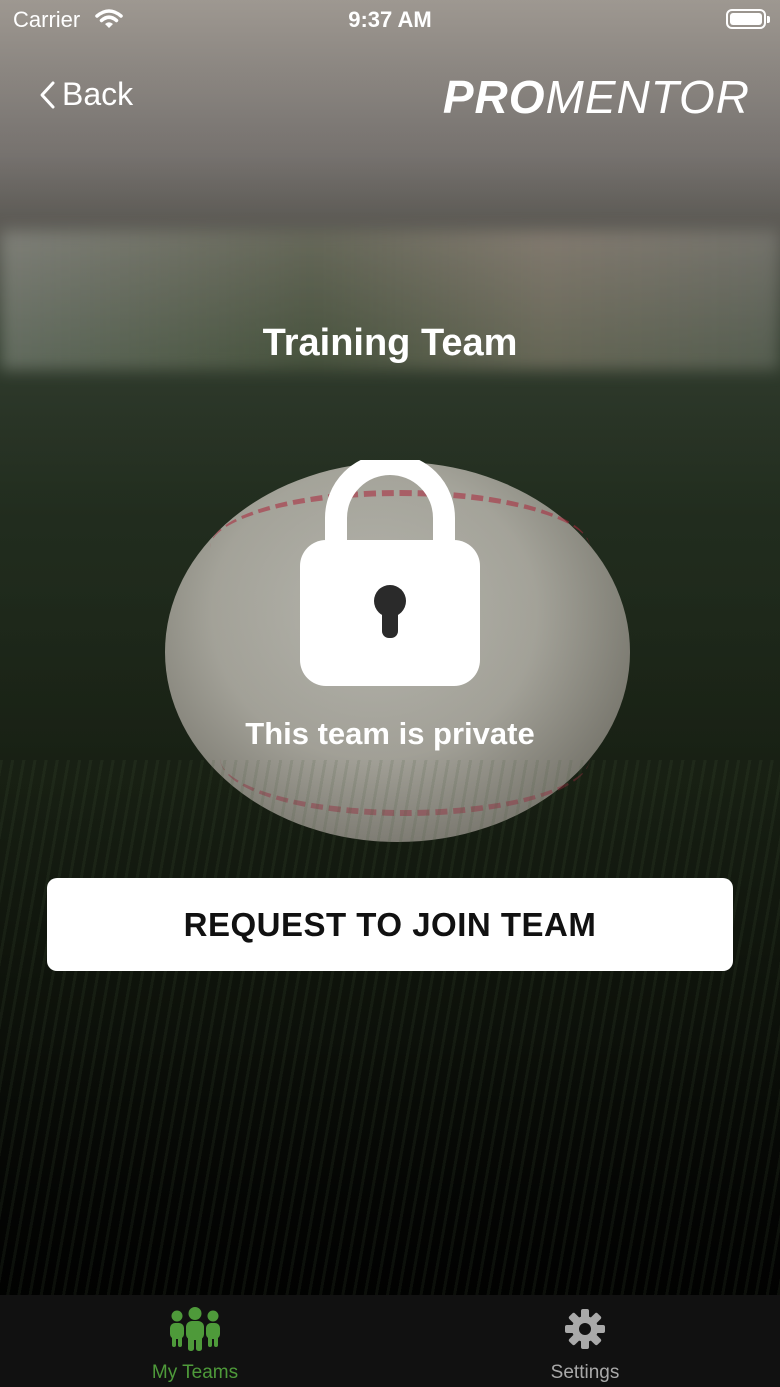  I want to click on tab-settings-label: Settings, so click(585, 1372).